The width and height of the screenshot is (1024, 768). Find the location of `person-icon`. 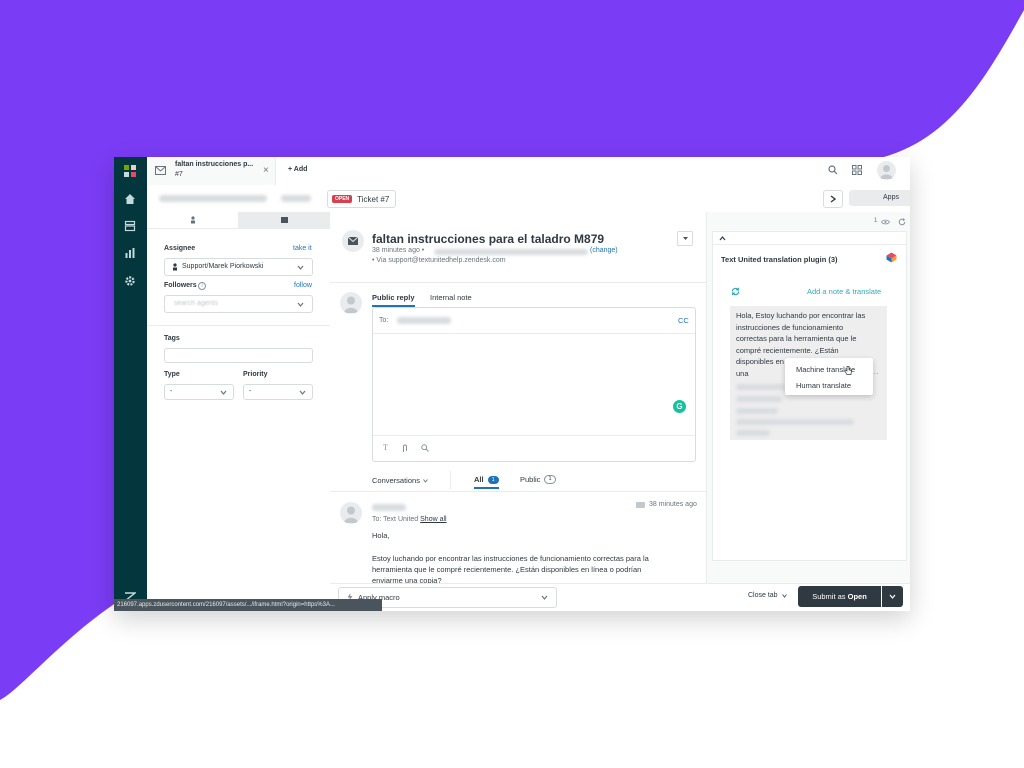

person-icon is located at coordinates (192, 220).